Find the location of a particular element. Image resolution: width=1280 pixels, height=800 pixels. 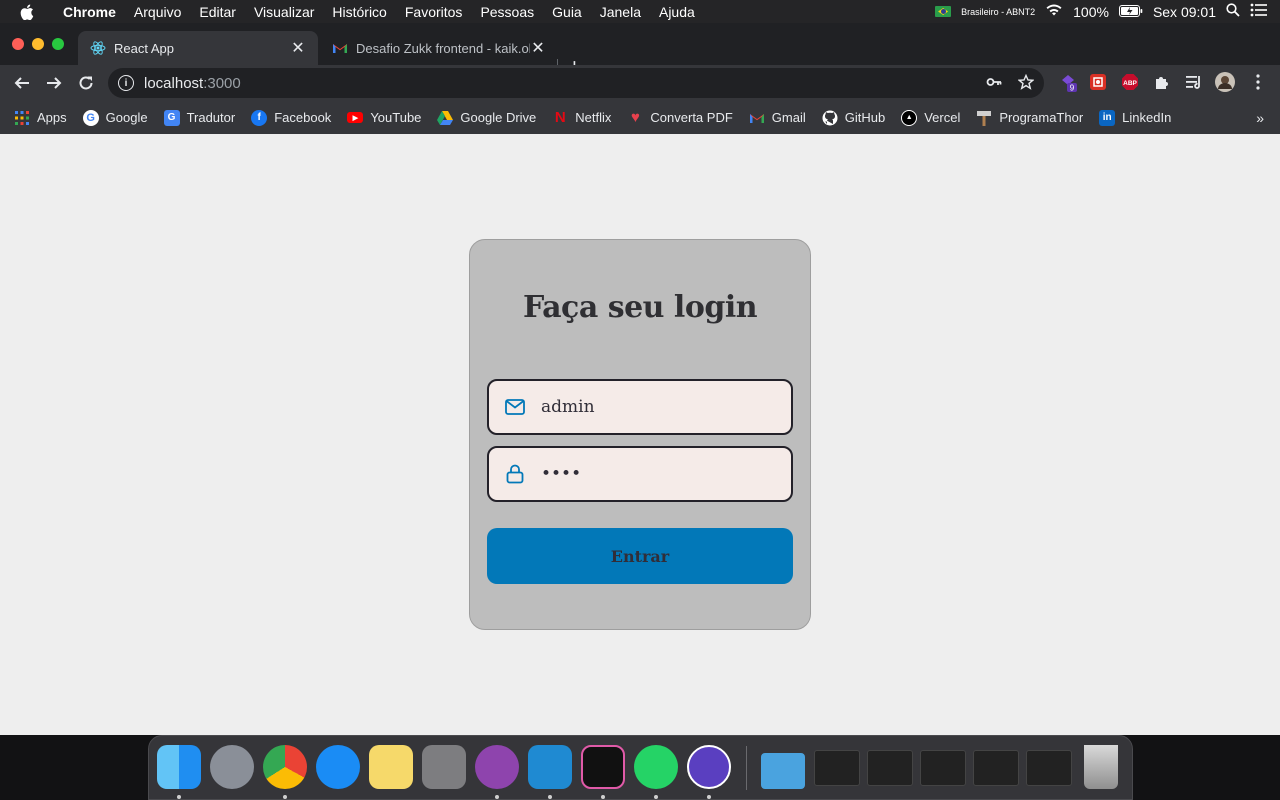

bookmark-netflix: N Netflix is located at coordinates (582, 117).